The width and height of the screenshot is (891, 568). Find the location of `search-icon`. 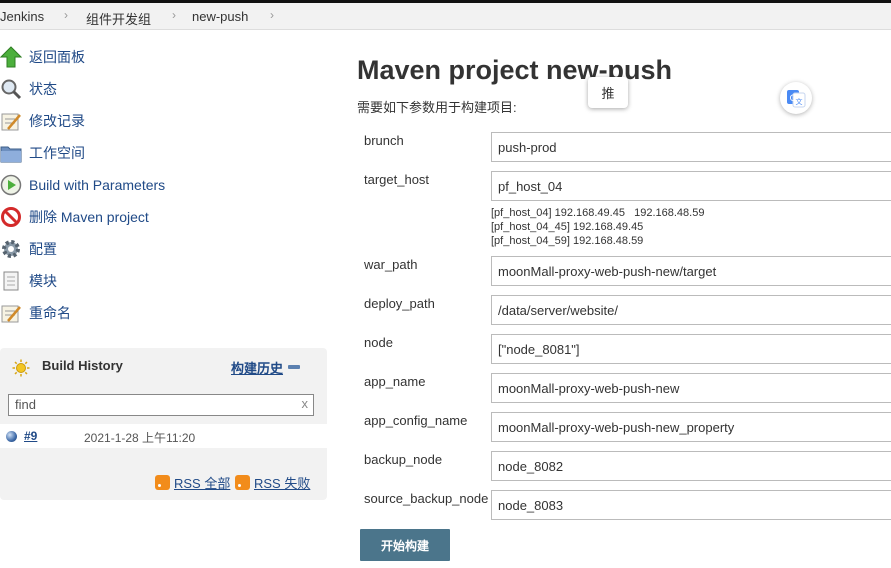

search-icon is located at coordinates (11, 89).